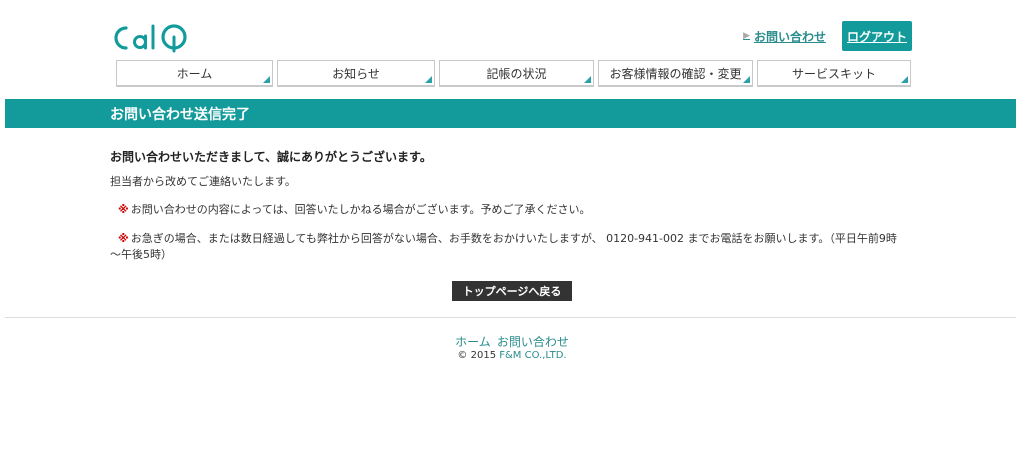 Image resolution: width=1024 pixels, height=465 pixels. Describe the element at coordinates (180, 114) in the screenshot. I see `page-title: お問い合わせ送信完了` at that location.